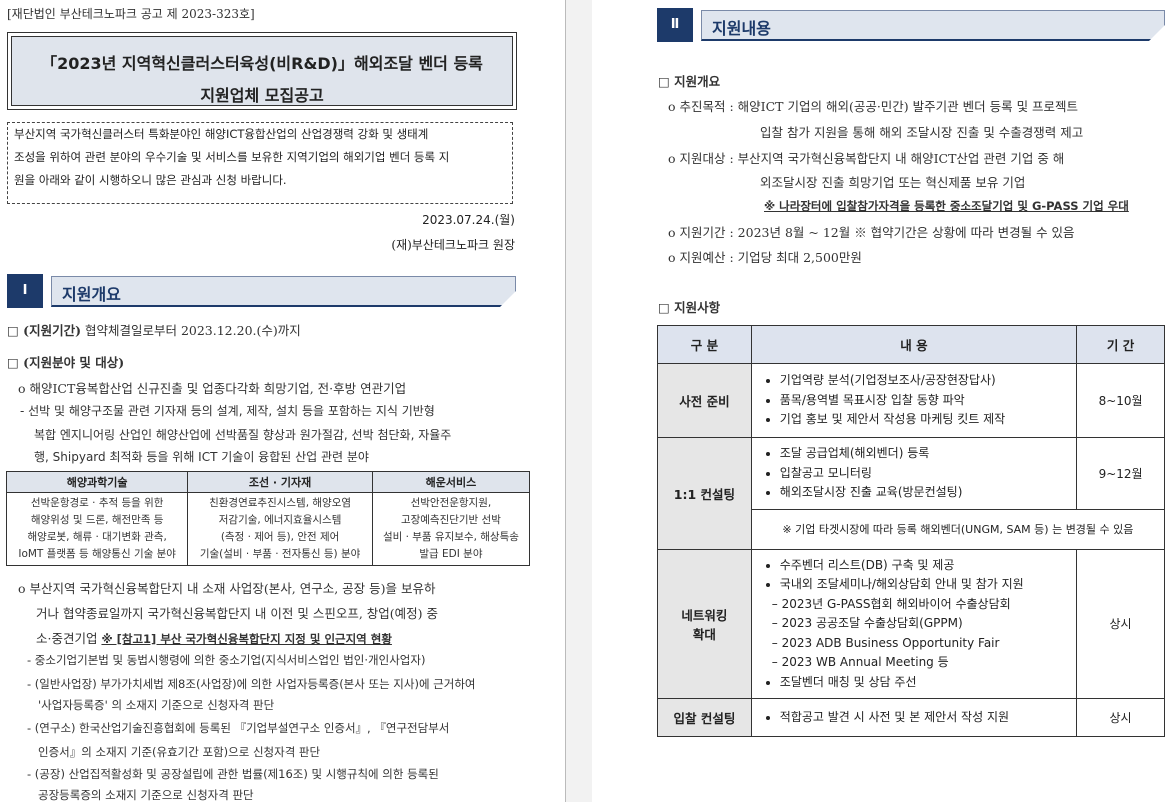 The width and height of the screenshot is (1169, 802). I want to click on cell-line: IoMT 플랫폼 등 해양통신 기술 분야, so click(97, 554).